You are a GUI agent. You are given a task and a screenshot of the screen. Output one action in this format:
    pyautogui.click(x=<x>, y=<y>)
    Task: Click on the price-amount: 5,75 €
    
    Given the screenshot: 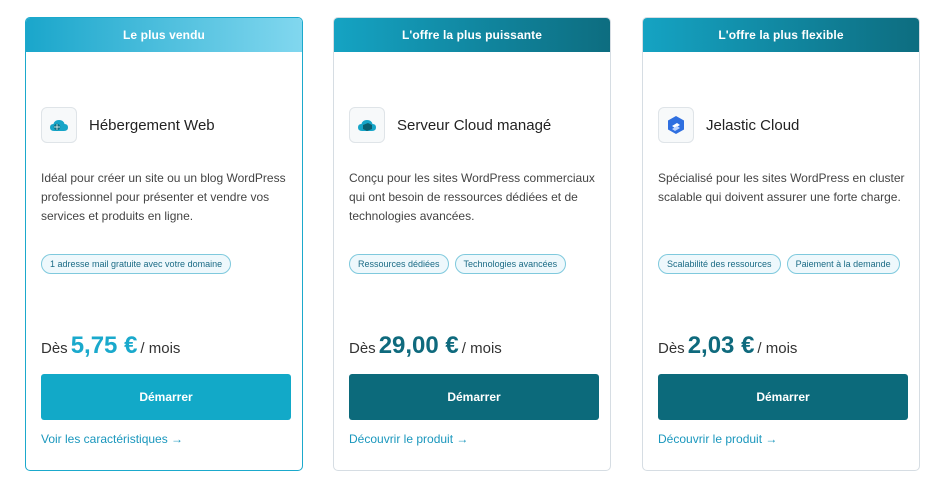 What is the action you would take?
    pyautogui.click(x=104, y=345)
    